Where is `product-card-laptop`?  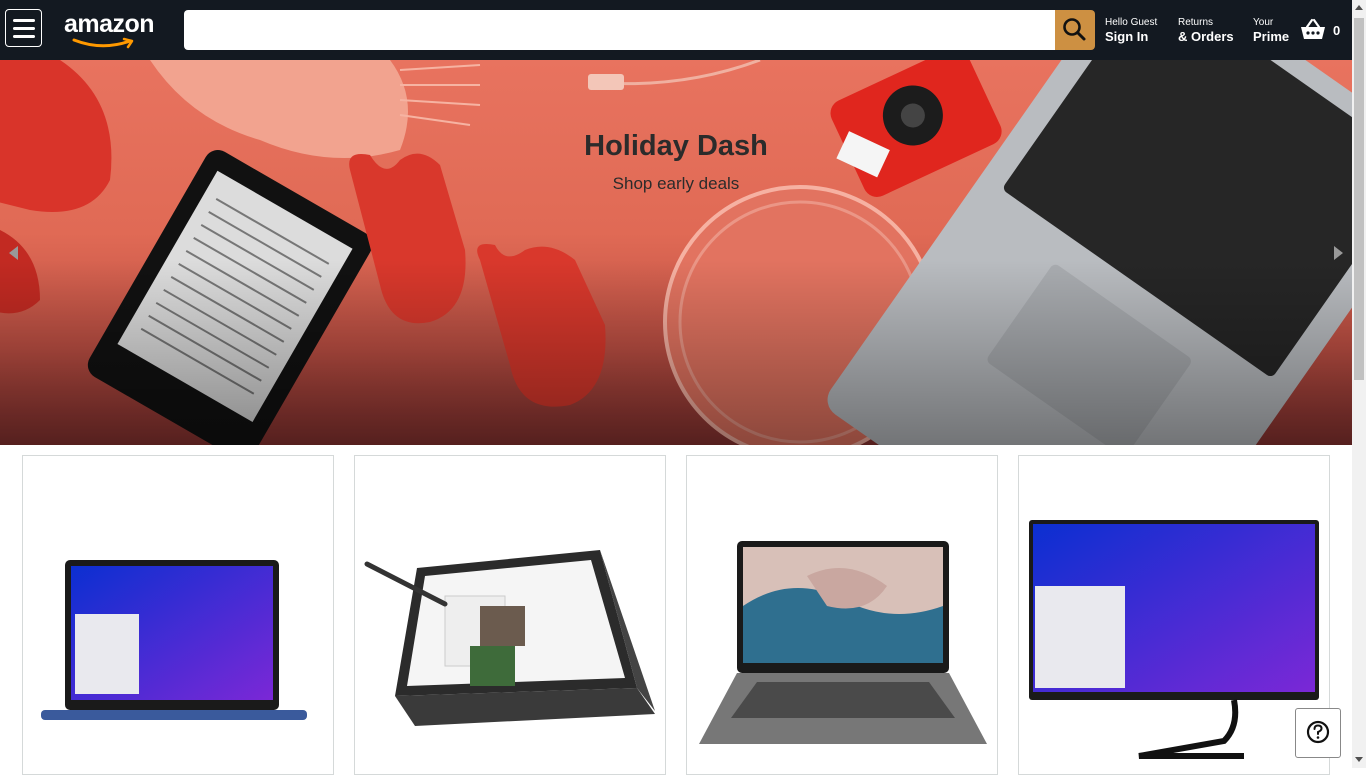
product-card-laptop is located at coordinates (178, 615).